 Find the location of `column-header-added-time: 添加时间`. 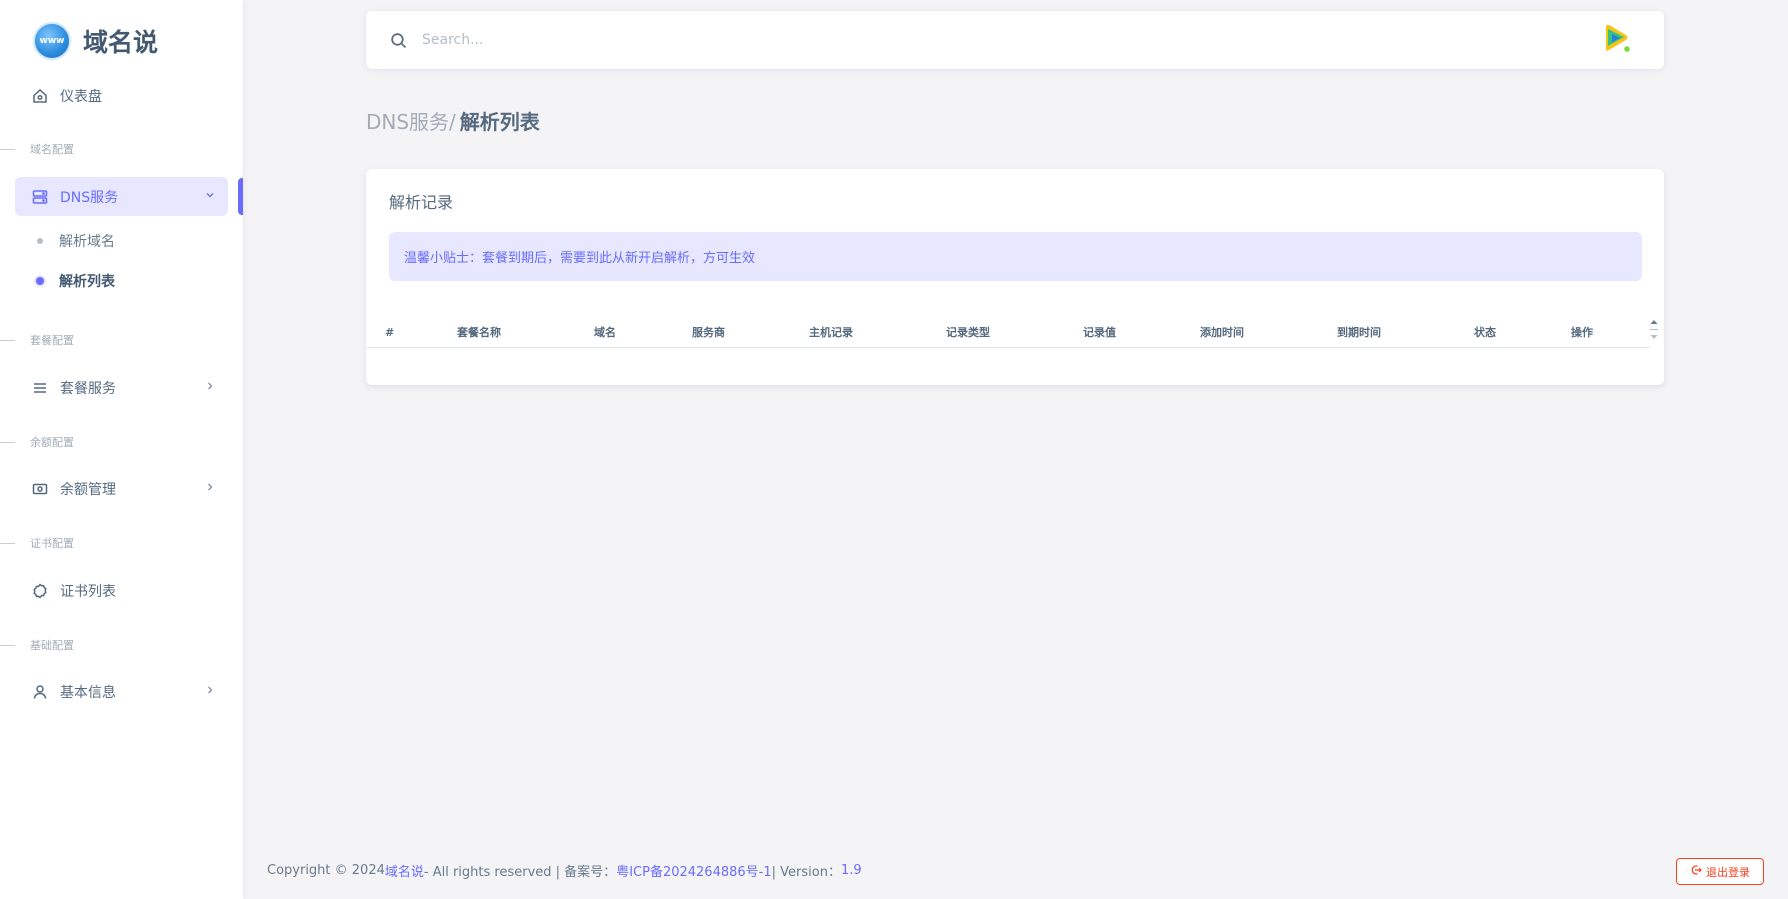

column-header-added-time: 添加时间 is located at coordinates (1222, 332).